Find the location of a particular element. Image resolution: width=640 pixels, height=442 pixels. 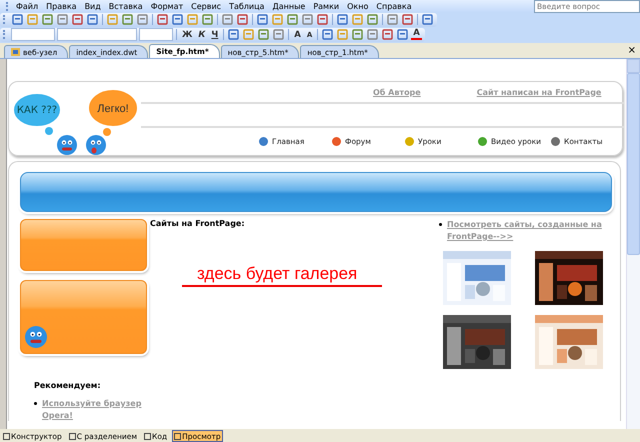

format-button: Ч is located at coordinates (214, 35).